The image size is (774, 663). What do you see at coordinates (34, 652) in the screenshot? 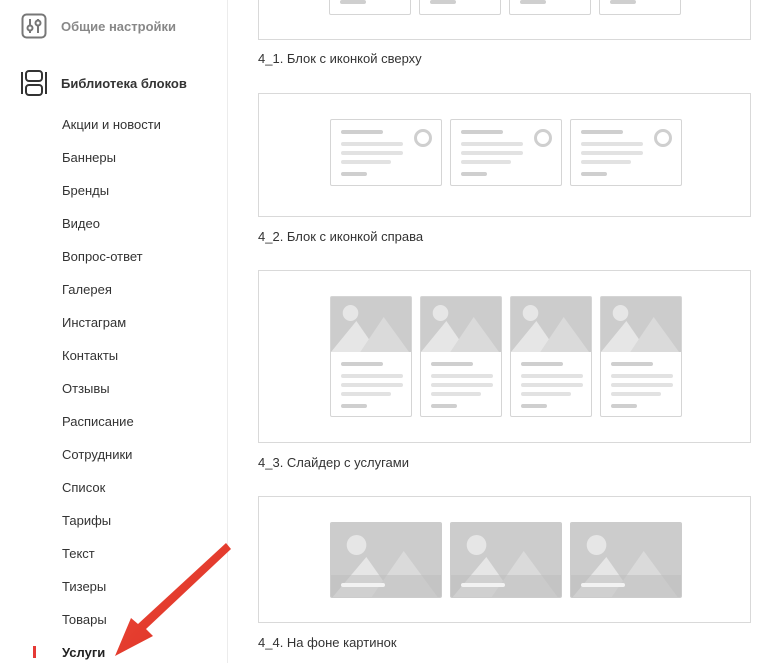
I see `active-indicator` at bounding box center [34, 652].